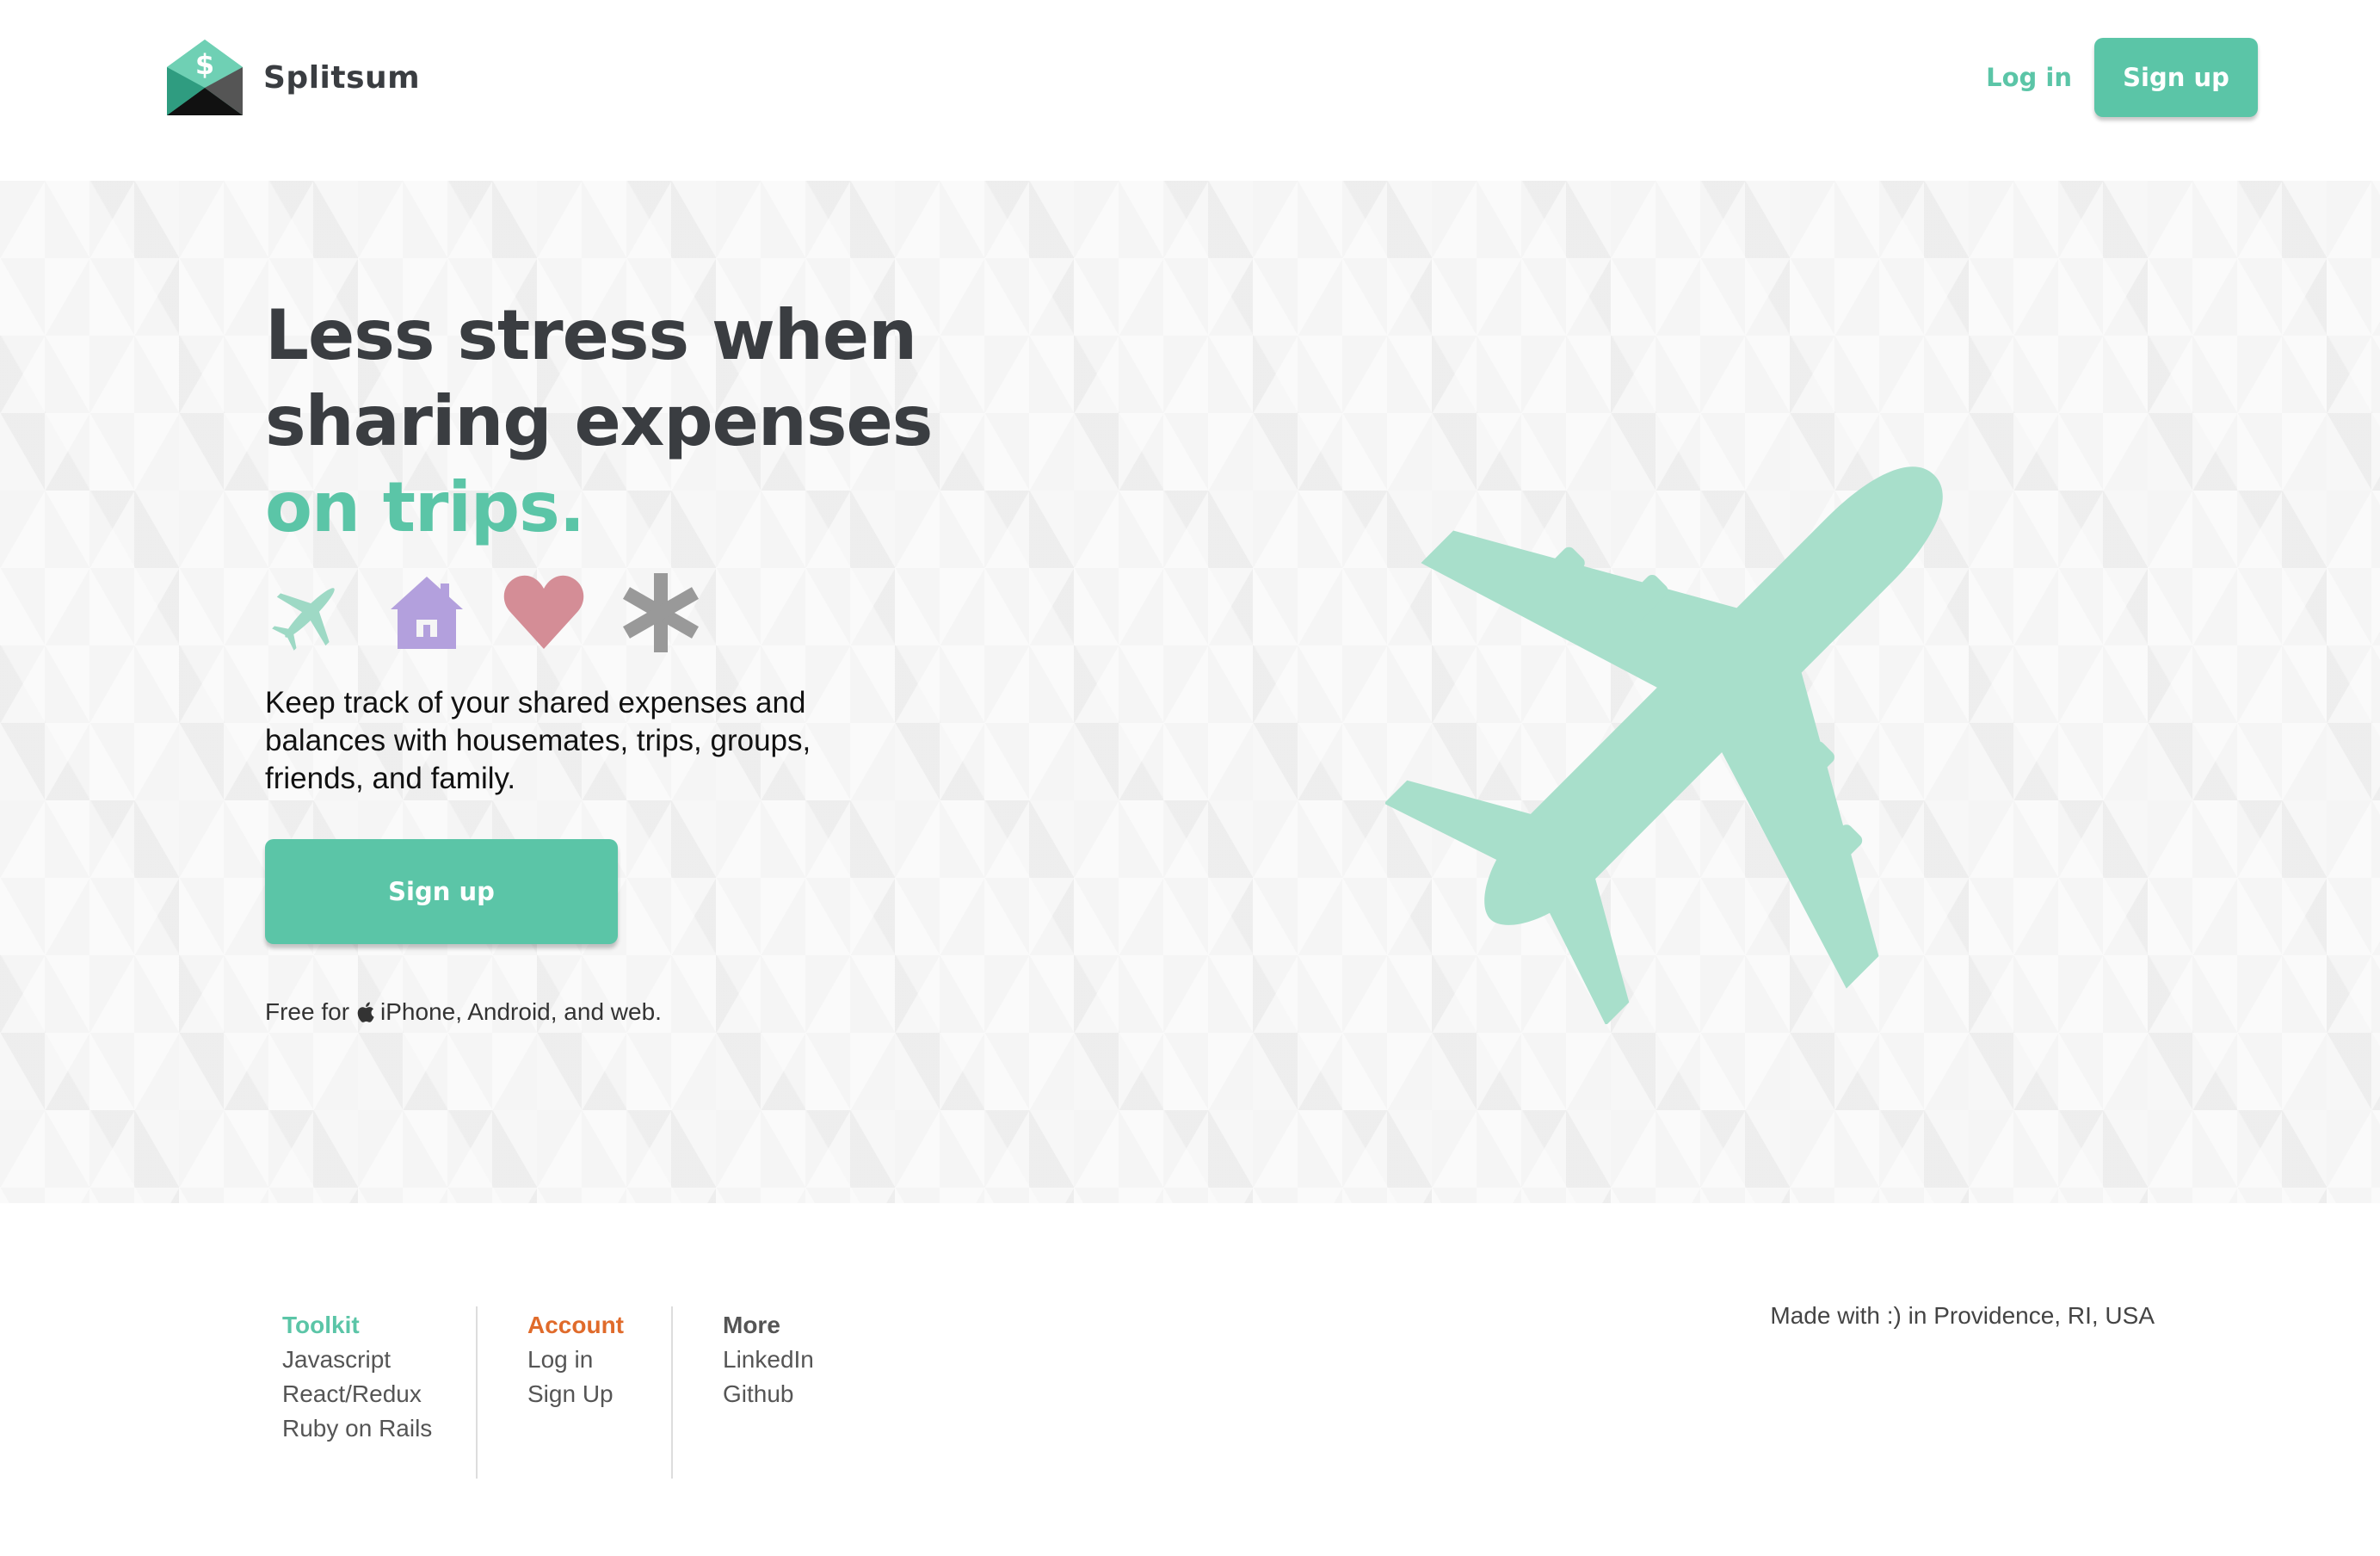 This screenshot has width=2380, height=1556. I want to click on footer-link-github: Github, so click(809, 1394).